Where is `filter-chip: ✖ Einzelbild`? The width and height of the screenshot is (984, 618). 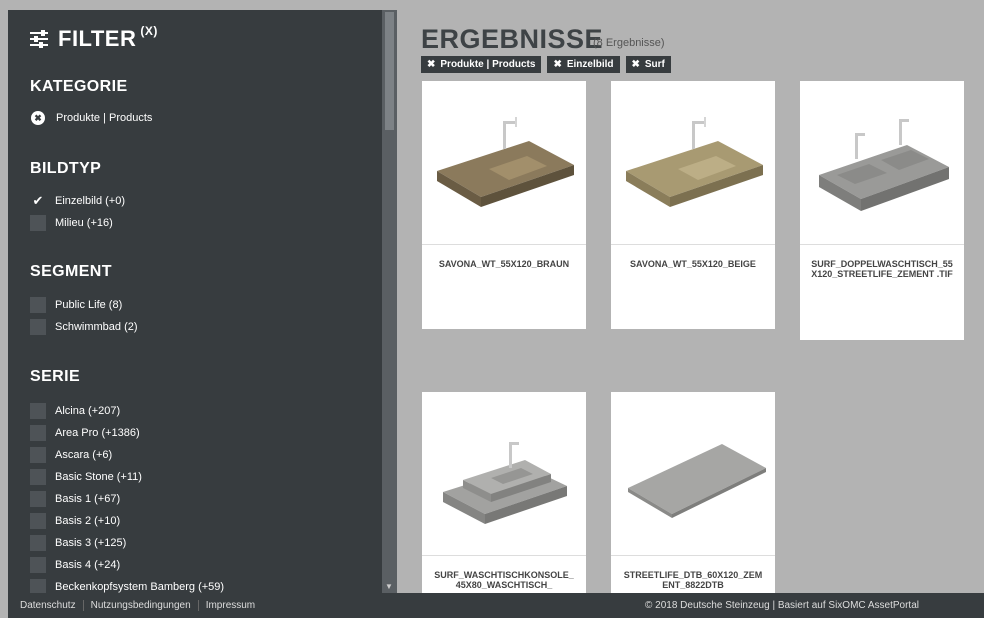
filter-chip: ✖ Einzelbild is located at coordinates (583, 64).